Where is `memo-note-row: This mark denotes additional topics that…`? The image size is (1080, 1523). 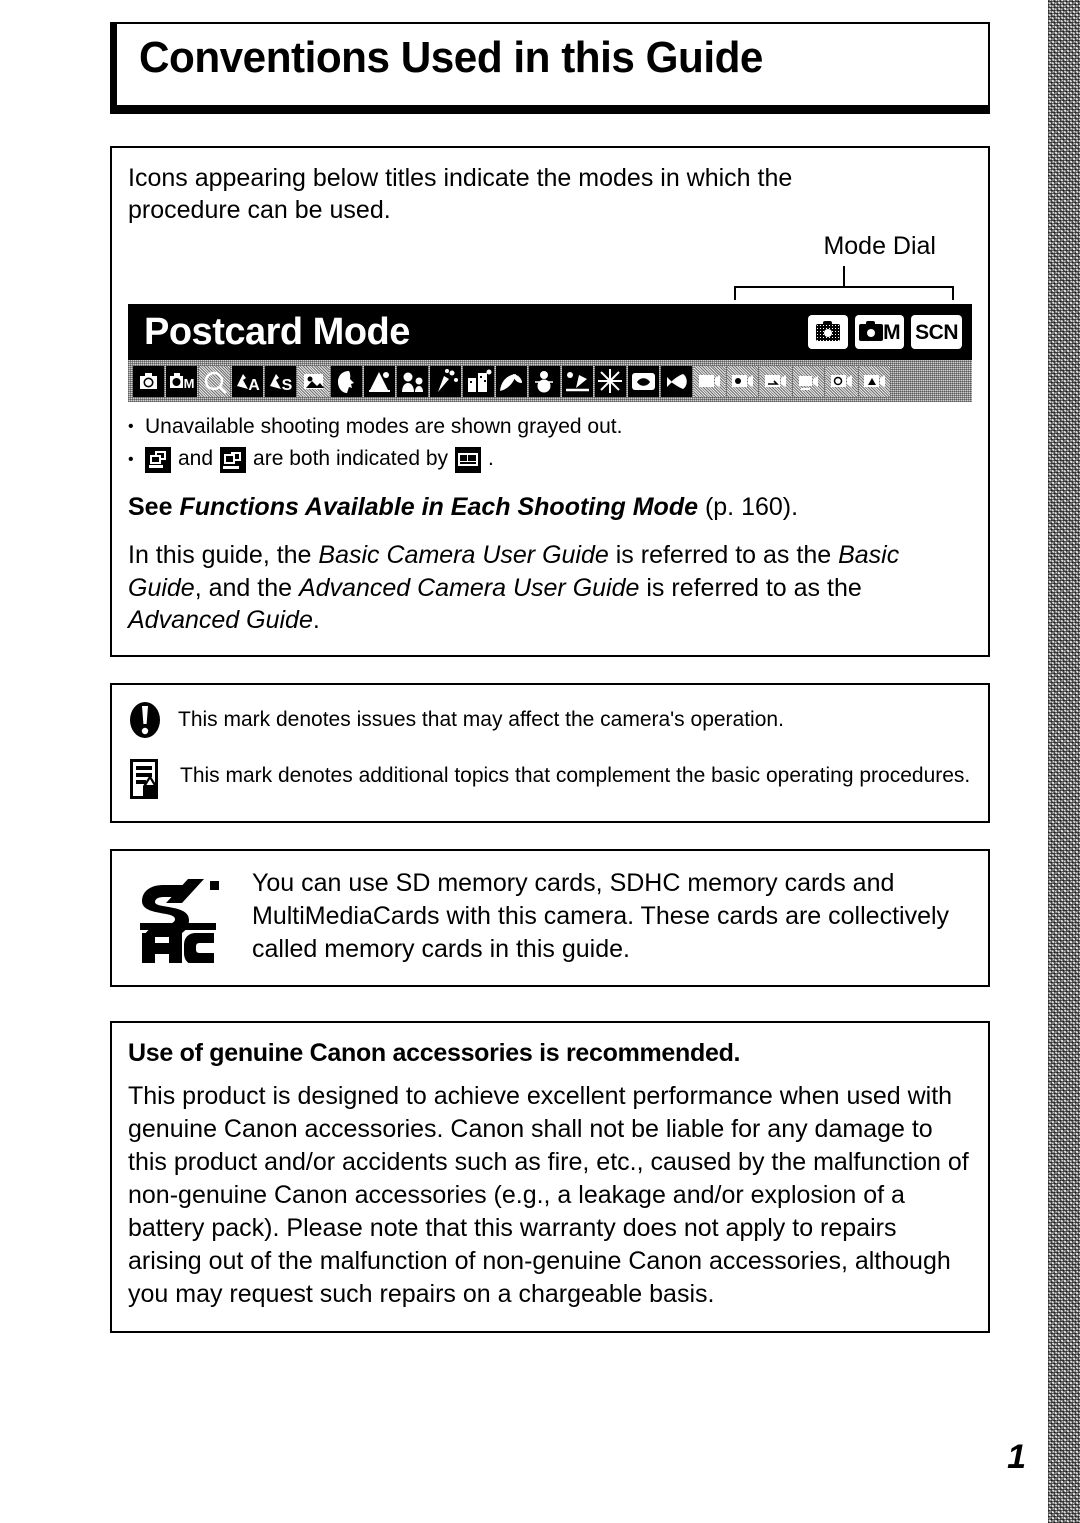 memo-note-row: This mark denotes additional topics that… is located at coordinates (550, 780).